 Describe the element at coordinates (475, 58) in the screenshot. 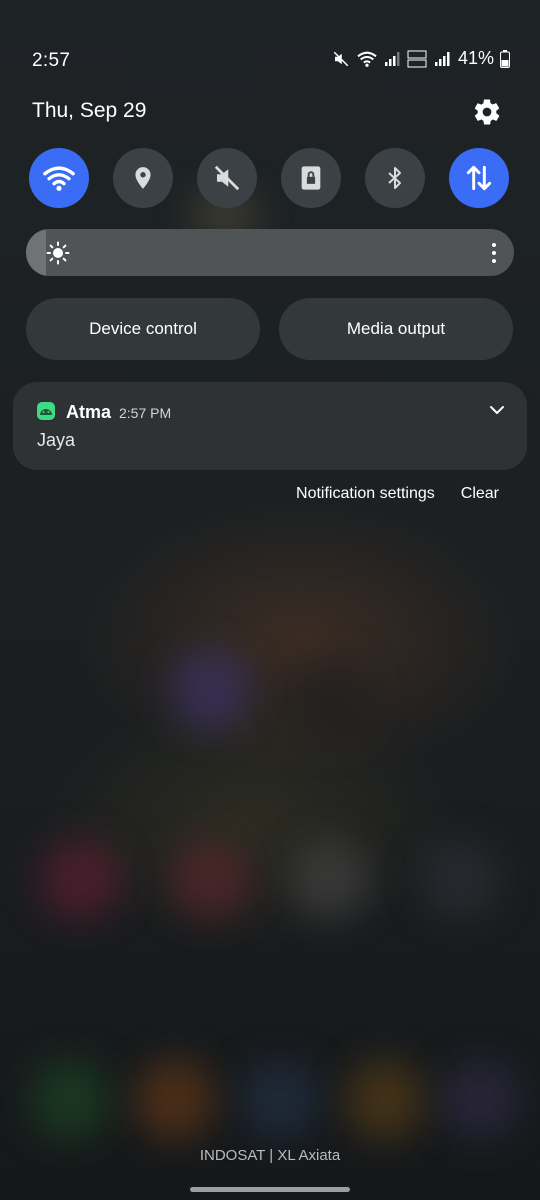

I see `battery-percent: 41%` at that location.